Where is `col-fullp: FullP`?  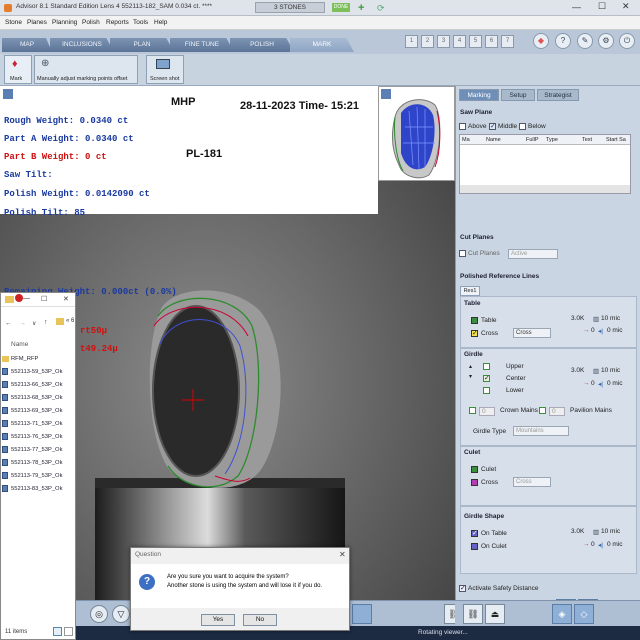
col-fullp: FullP is located at coordinates (532, 140).